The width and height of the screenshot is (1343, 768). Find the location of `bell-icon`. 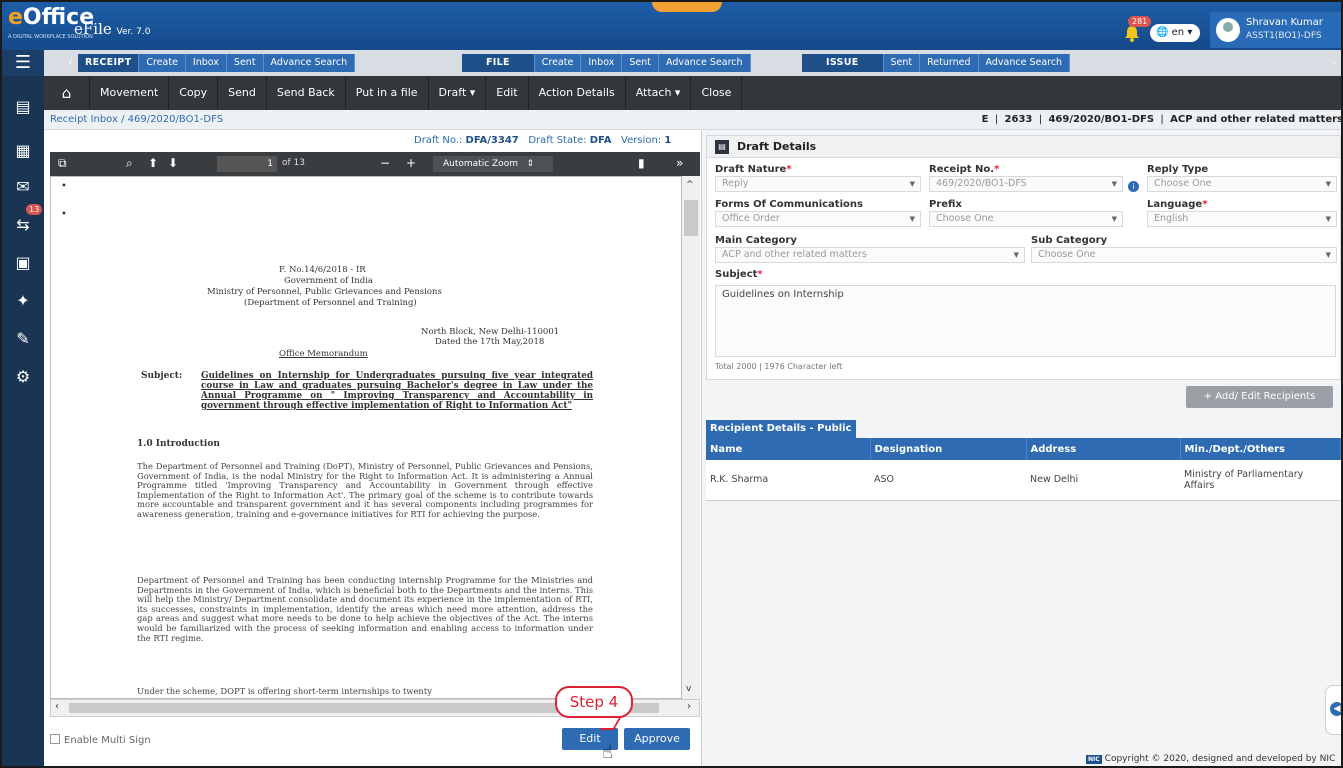

bell-icon is located at coordinates (1132, 34).